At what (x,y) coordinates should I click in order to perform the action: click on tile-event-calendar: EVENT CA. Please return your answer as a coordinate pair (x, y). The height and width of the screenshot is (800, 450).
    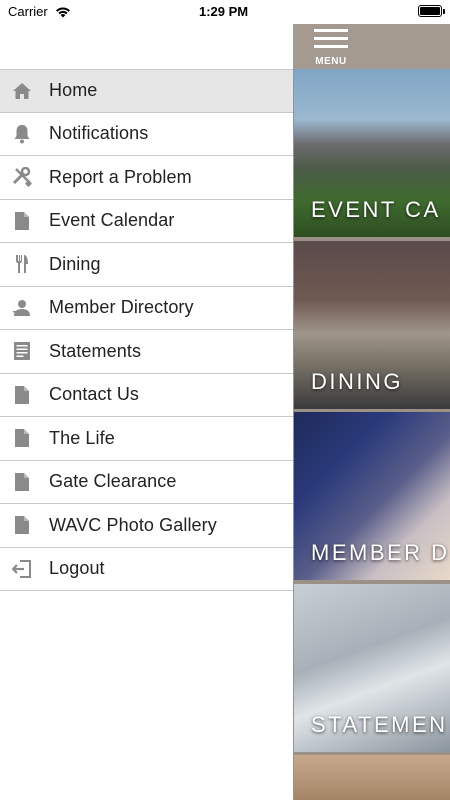
    Looking at the image, I should click on (372, 153).